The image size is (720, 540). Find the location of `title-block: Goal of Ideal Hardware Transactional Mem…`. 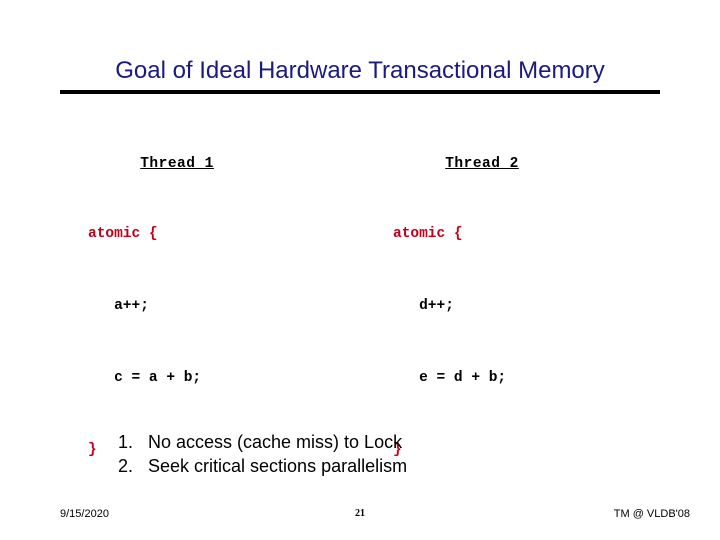

title-block: Goal of Ideal Hardware Transactional Mem… is located at coordinates (360, 75).